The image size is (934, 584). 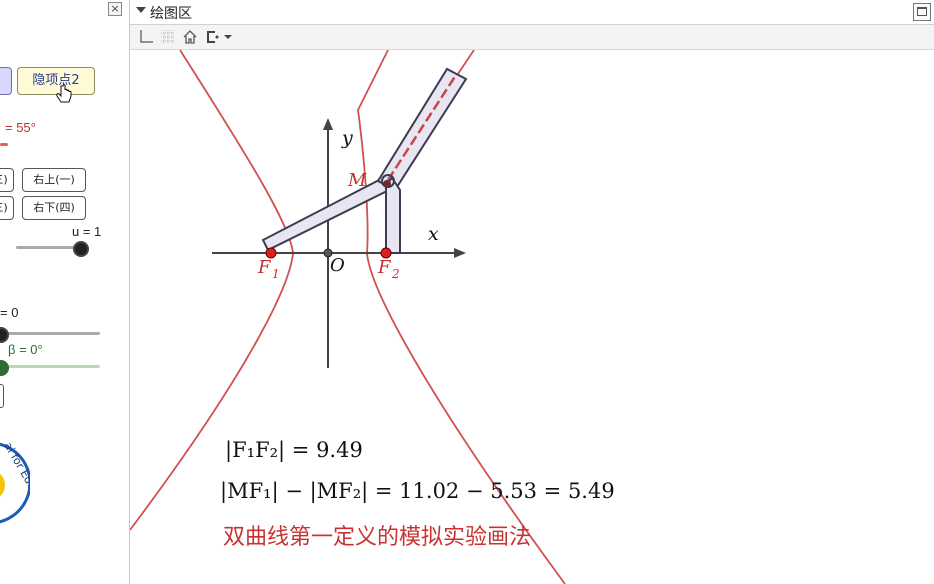 I want to click on axes-icon, so click(x=146, y=37).